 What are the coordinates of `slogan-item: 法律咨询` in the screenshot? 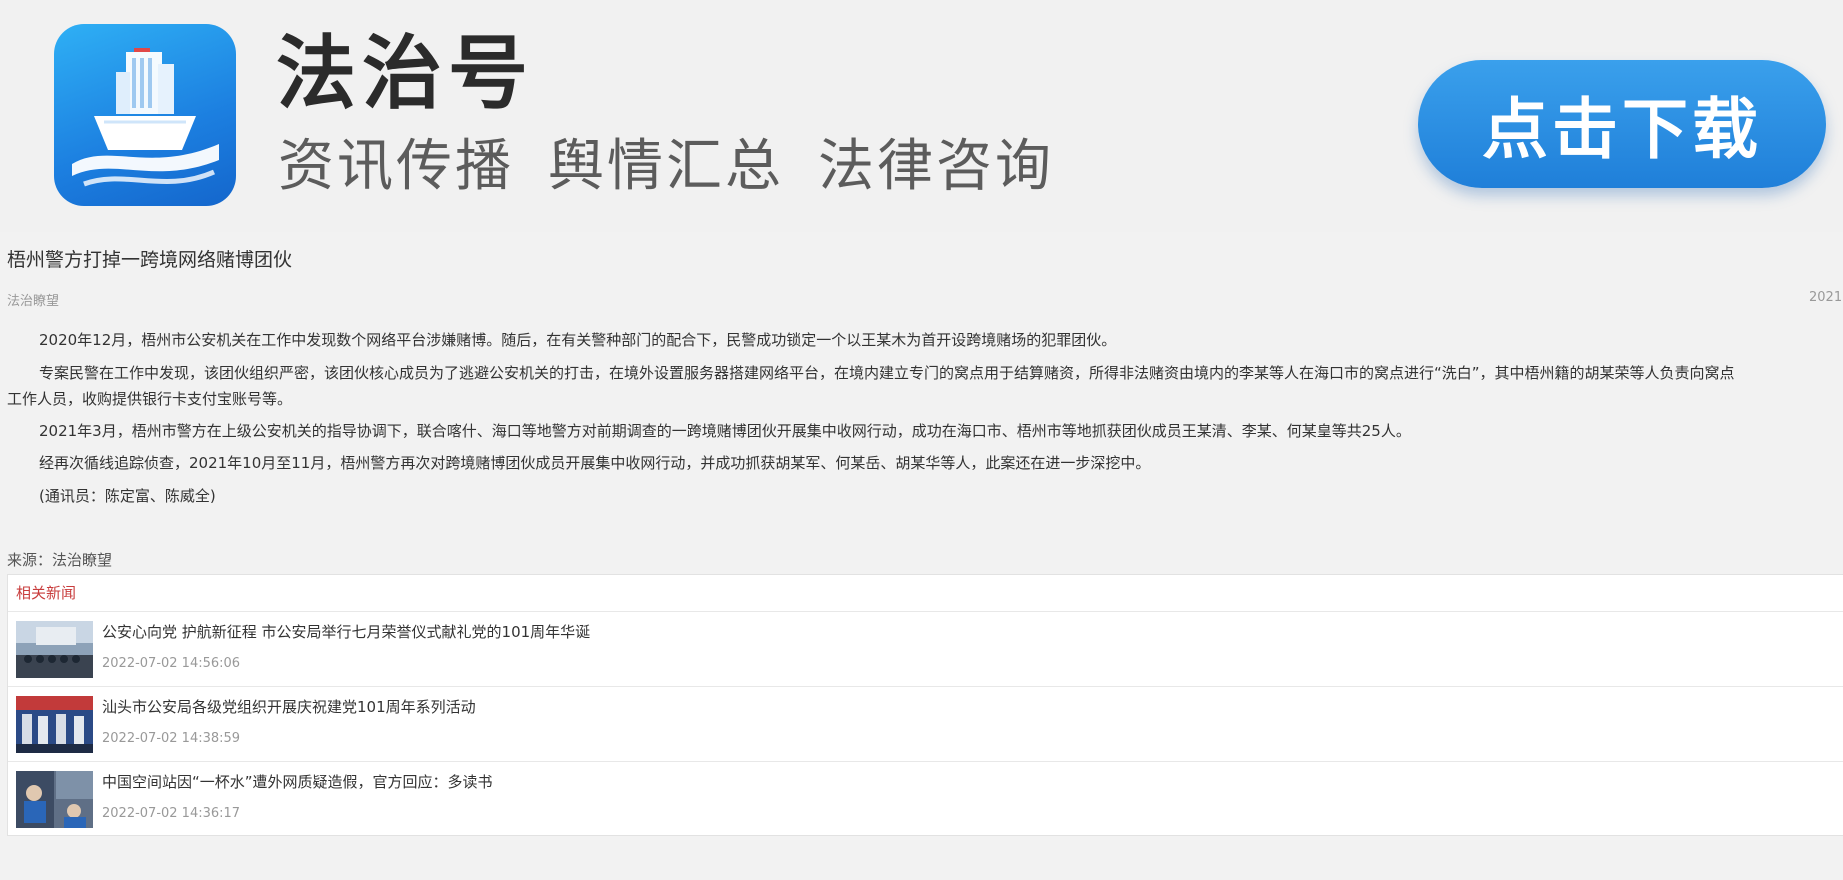 It's located at (936, 166).